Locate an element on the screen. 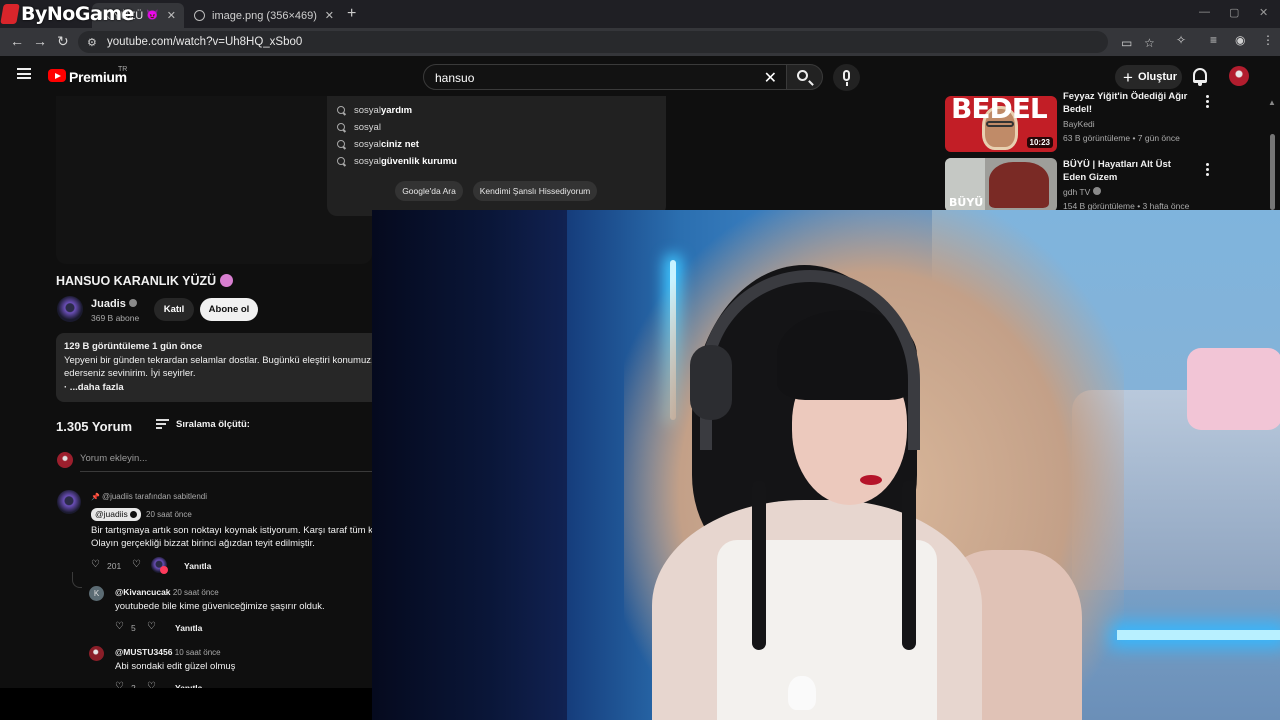  channel-avatar is located at coordinates (70, 309).